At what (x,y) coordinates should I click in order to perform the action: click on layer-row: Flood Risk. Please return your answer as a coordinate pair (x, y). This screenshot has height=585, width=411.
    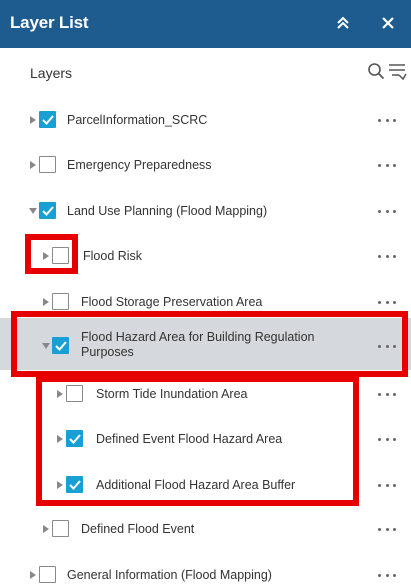
    Looking at the image, I should click on (205, 256).